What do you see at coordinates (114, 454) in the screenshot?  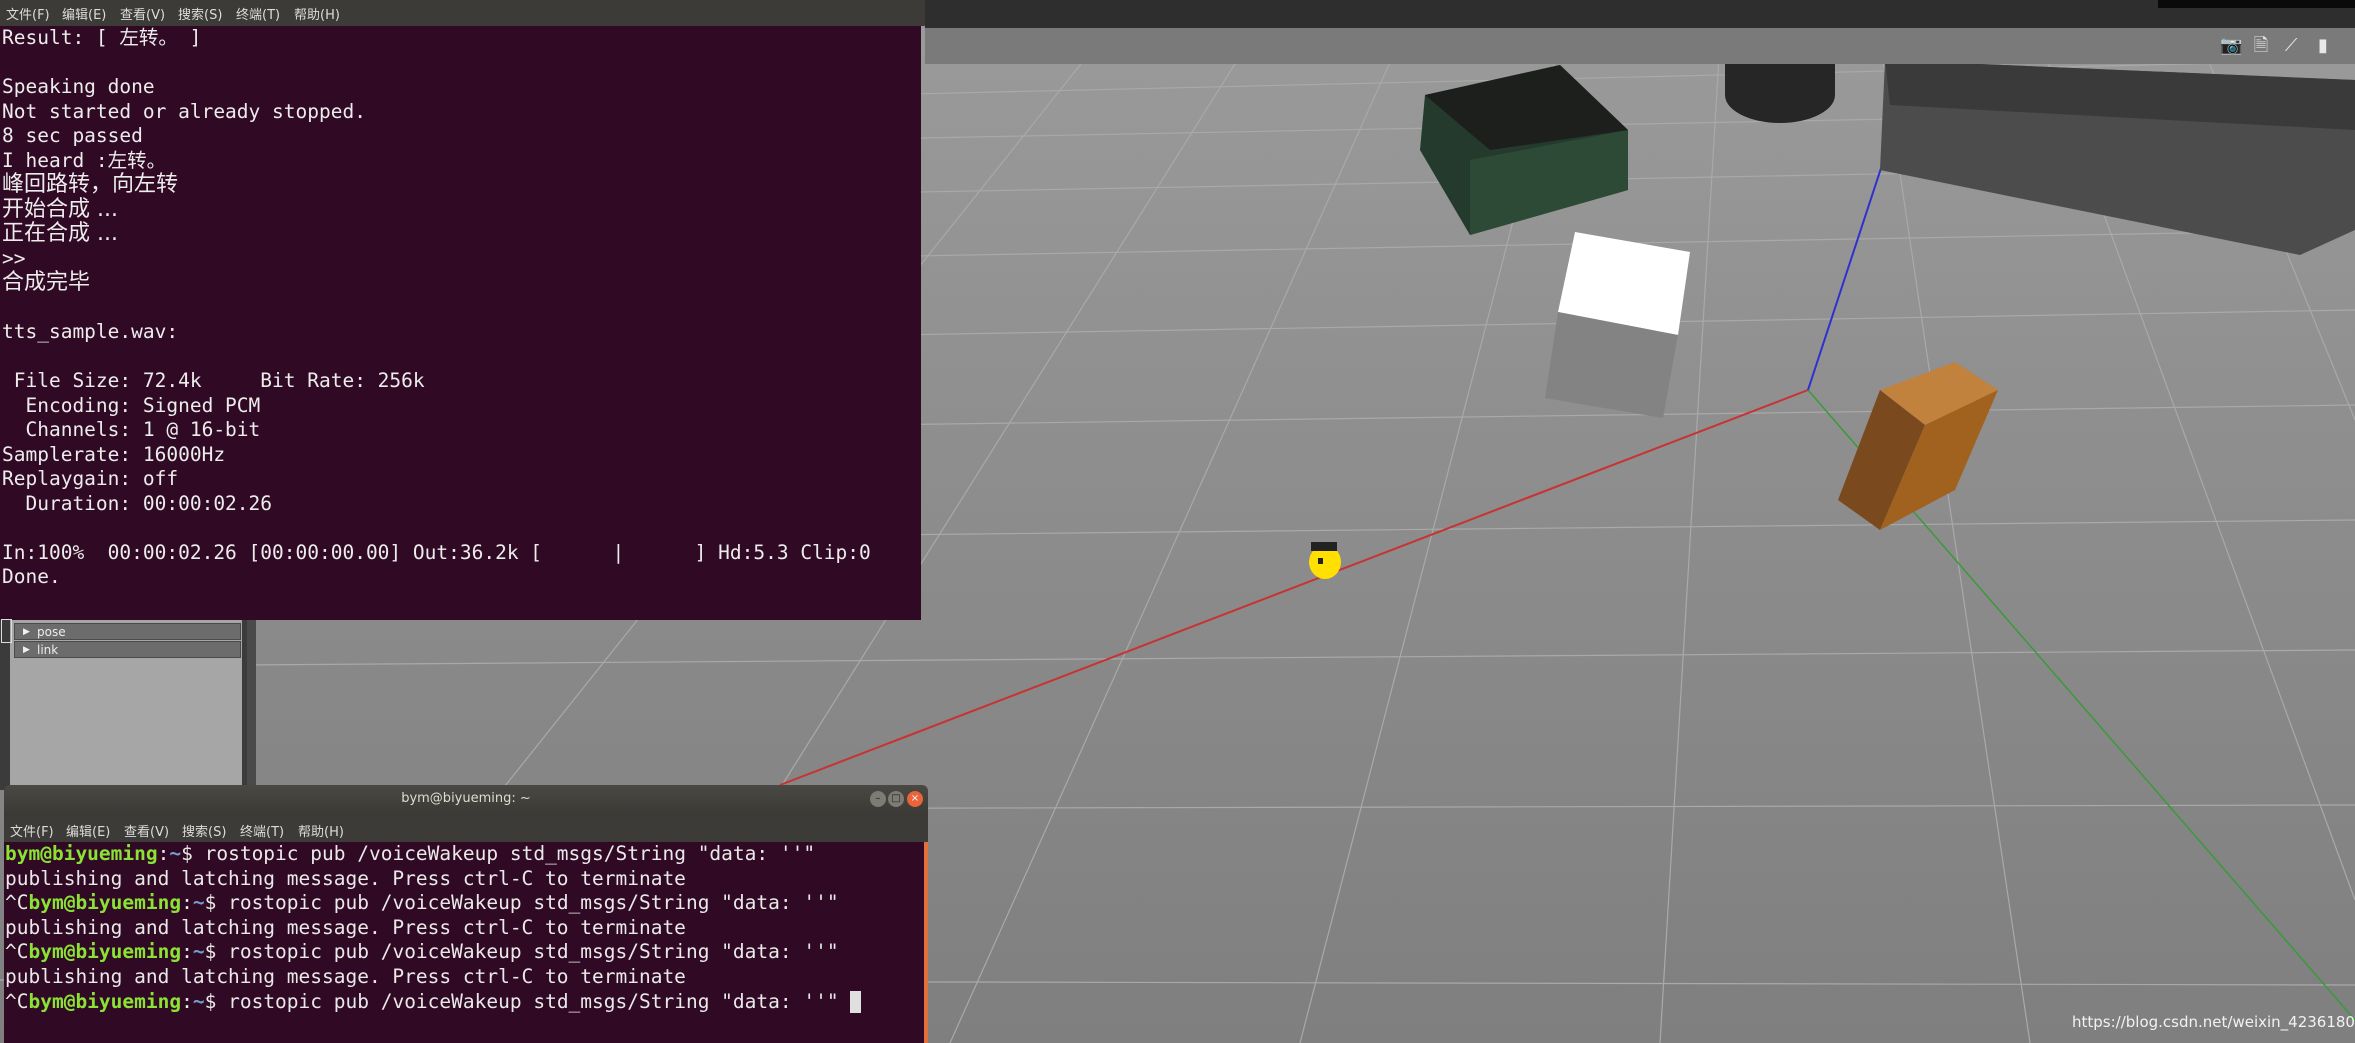 I see `terminal-line: Samplerate: 16000Hz` at bounding box center [114, 454].